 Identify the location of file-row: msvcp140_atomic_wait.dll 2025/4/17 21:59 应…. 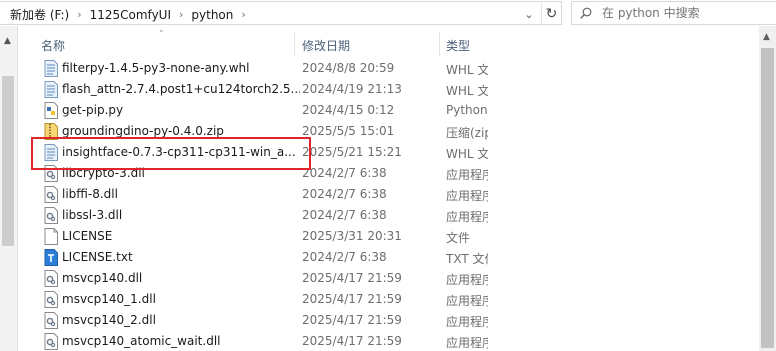
(397, 341).